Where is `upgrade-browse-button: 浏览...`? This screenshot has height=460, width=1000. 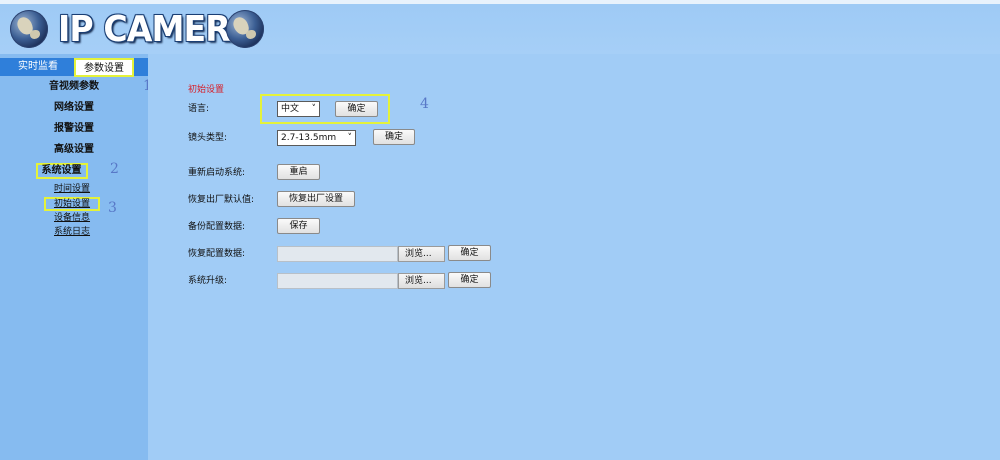
upgrade-browse-button: 浏览... is located at coordinates (421, 281).